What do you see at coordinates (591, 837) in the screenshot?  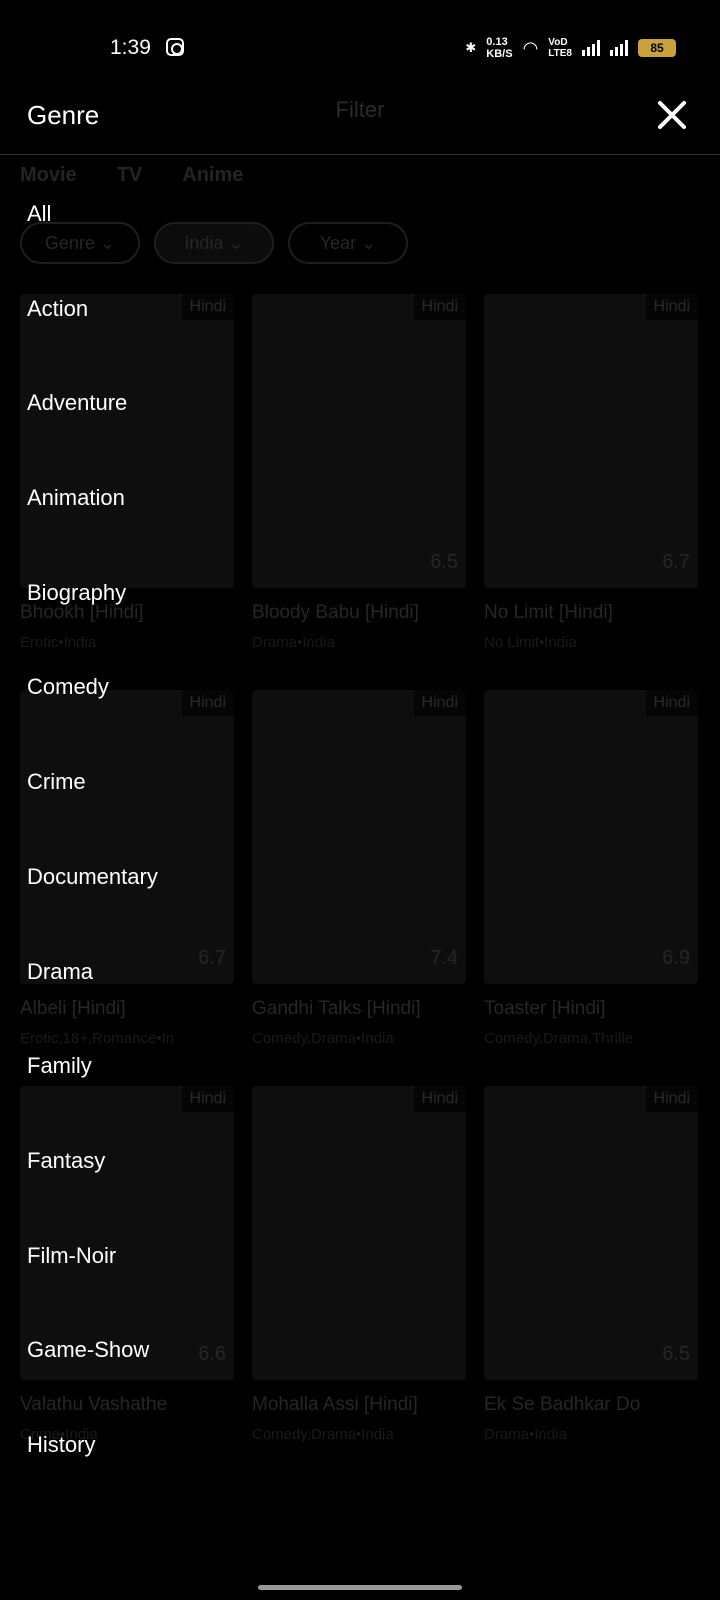 I see `movie-poster: Hindi 6.9` at bounding box center [591, 837].